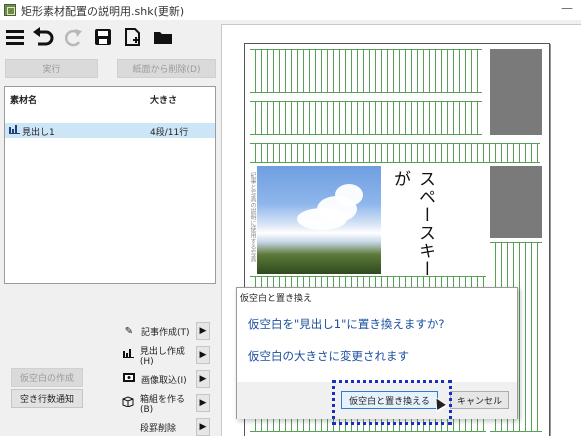 Image resolution: width=581 pixels, height=436 pixels. What do you see at coordinates (163, 37) in the screenshot?
I see `folder-icon` at bounding box center [163, 37].